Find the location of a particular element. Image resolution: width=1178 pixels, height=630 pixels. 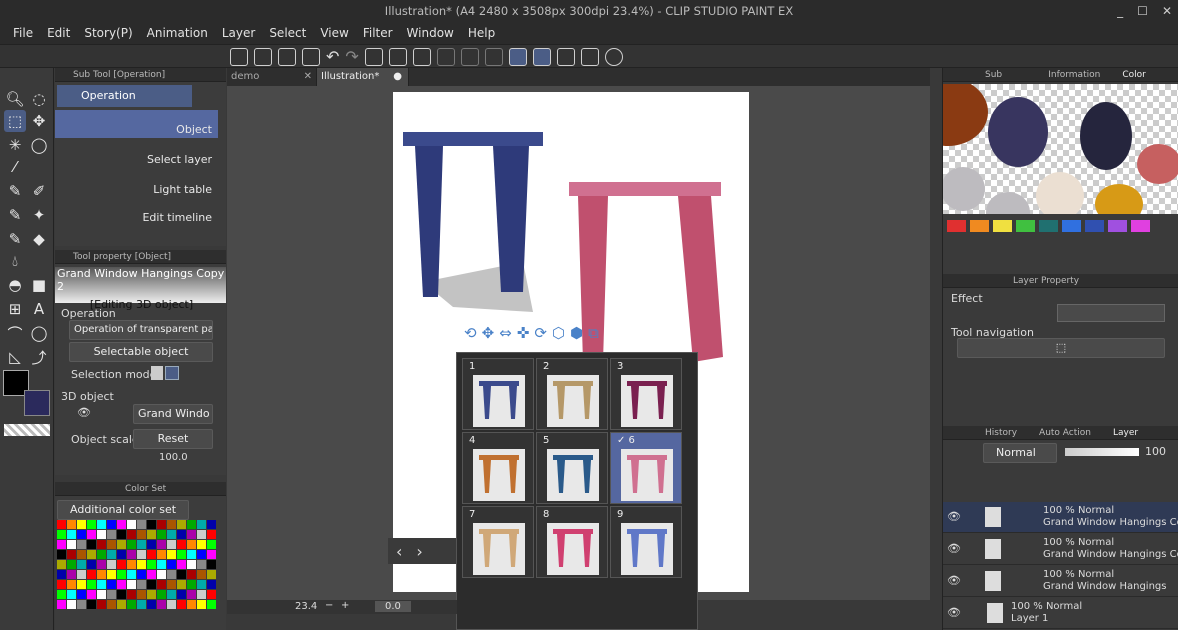

subtool-edit-timeline: Edit timeline is located at coordinates (136, 212).